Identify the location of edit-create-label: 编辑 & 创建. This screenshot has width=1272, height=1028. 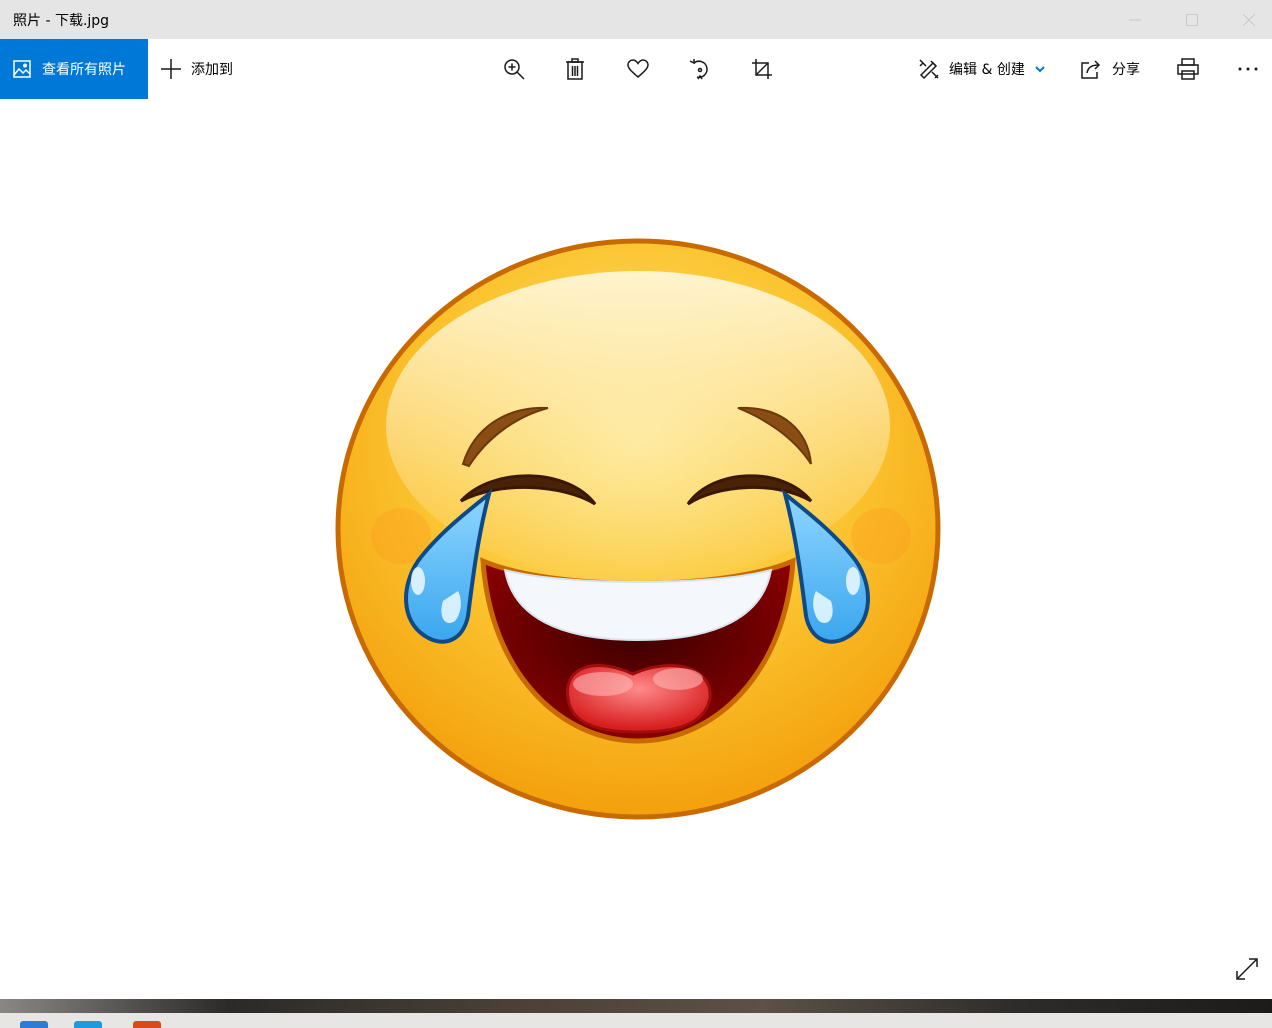
(987, 70).